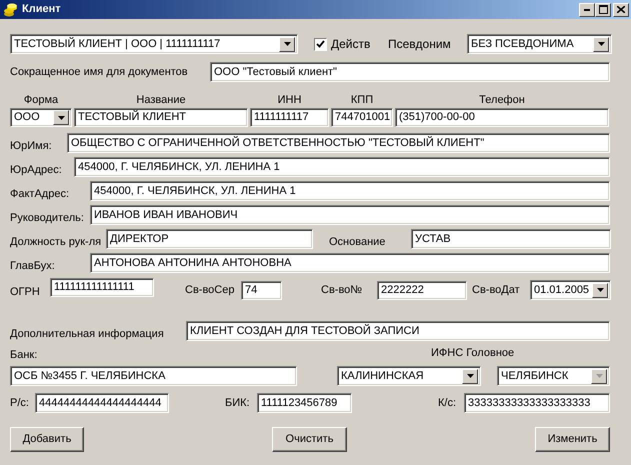  What do you see at coordinates (209, 239) in the screenshot?
I see `text-field: ДИРЕКТОР` at bounding box center [209, 239].